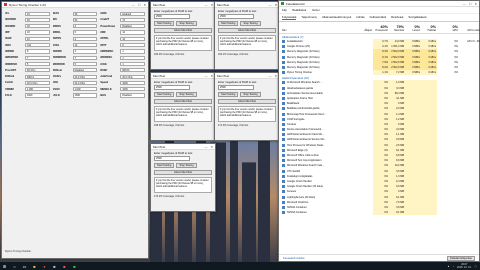 The width and height of the screenshot is (480, 270). I want to click on menu-item: Beállítások, so click(300, 10).